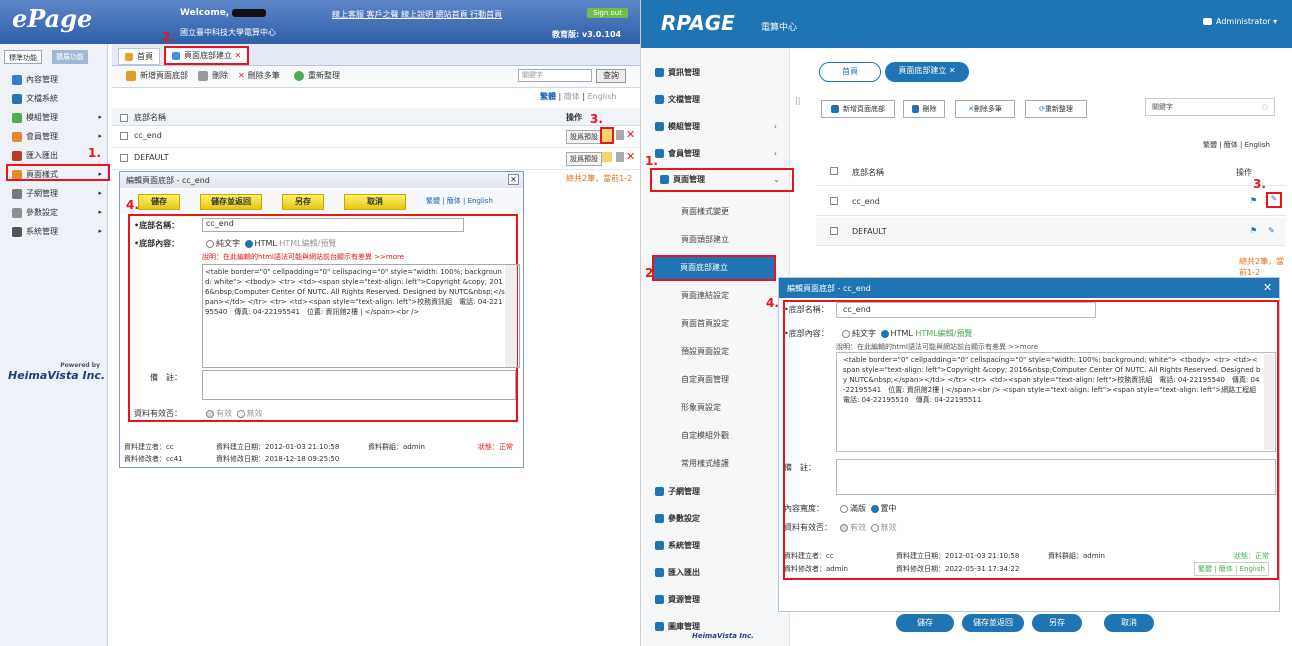  What do you see at coordinates (722, 180) in the screenshot?
I see `sidebar-item: 頁面管理 ⌄` at bounding box center [722, 180].